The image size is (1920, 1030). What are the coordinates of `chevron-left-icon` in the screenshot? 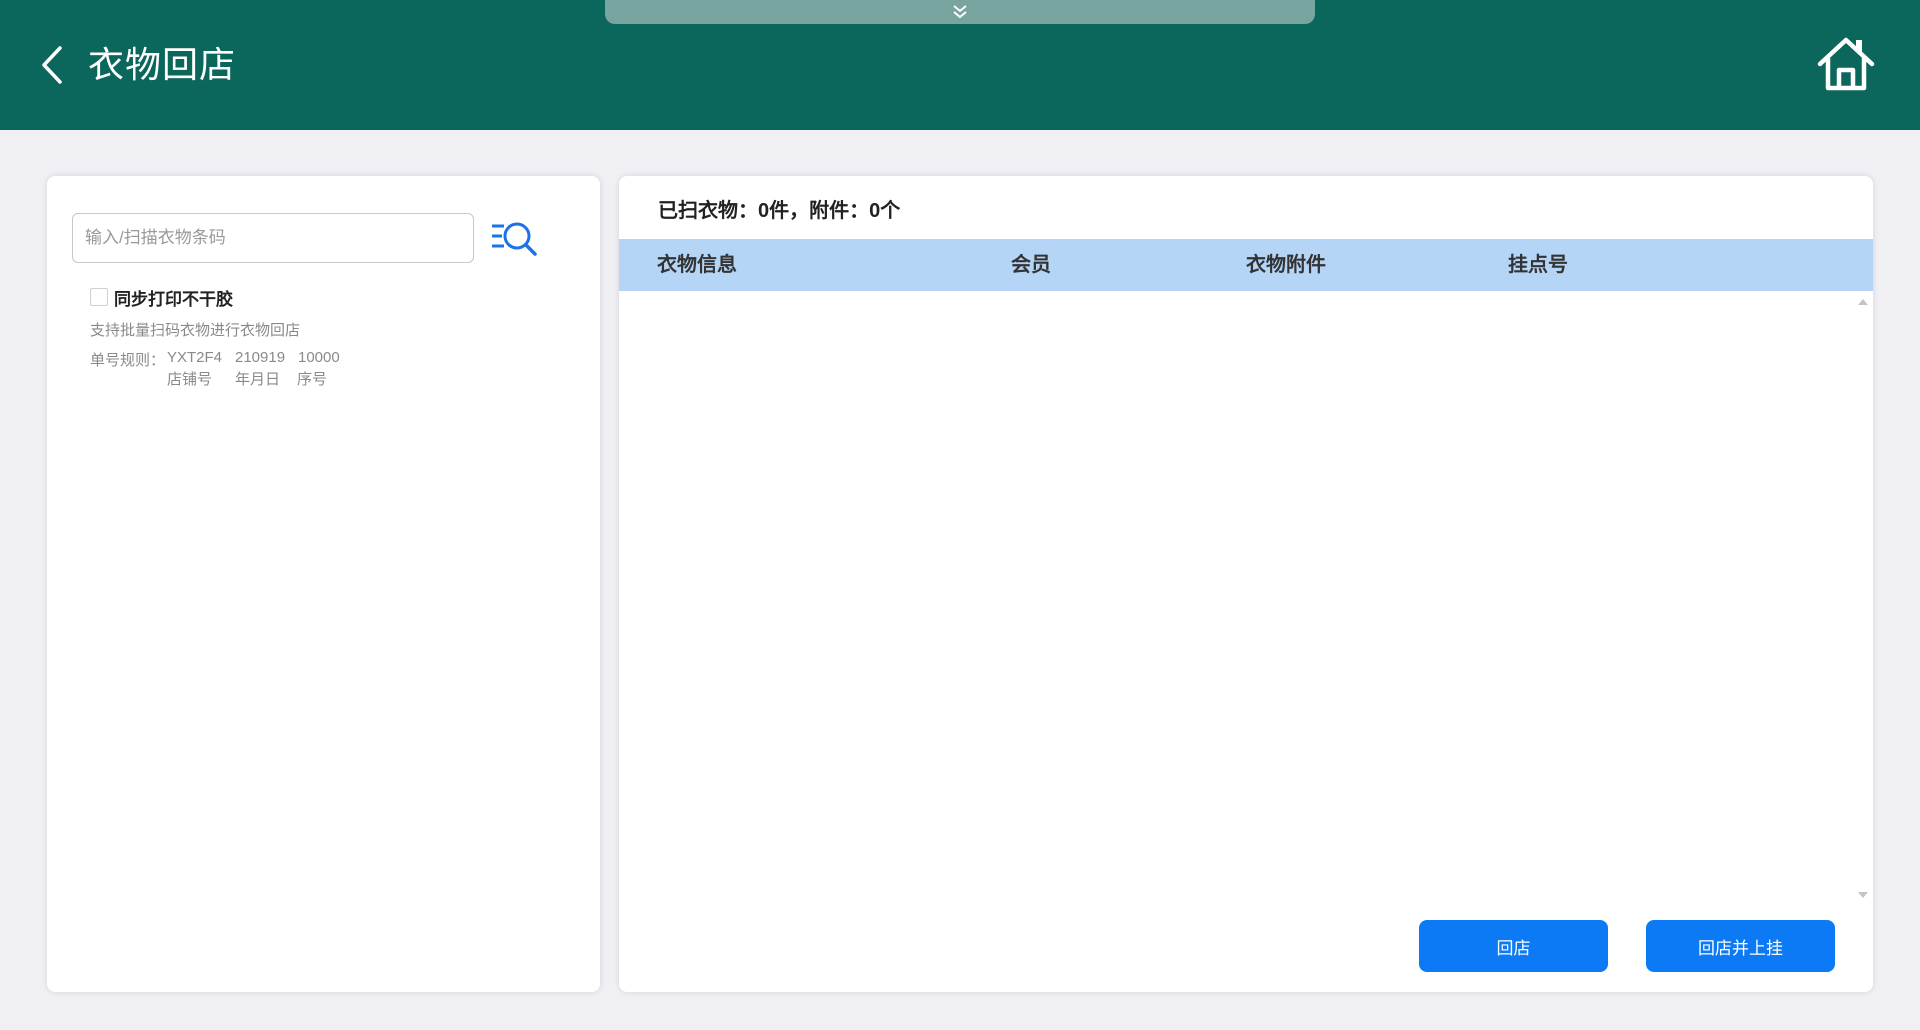 It's located at (52, 65).